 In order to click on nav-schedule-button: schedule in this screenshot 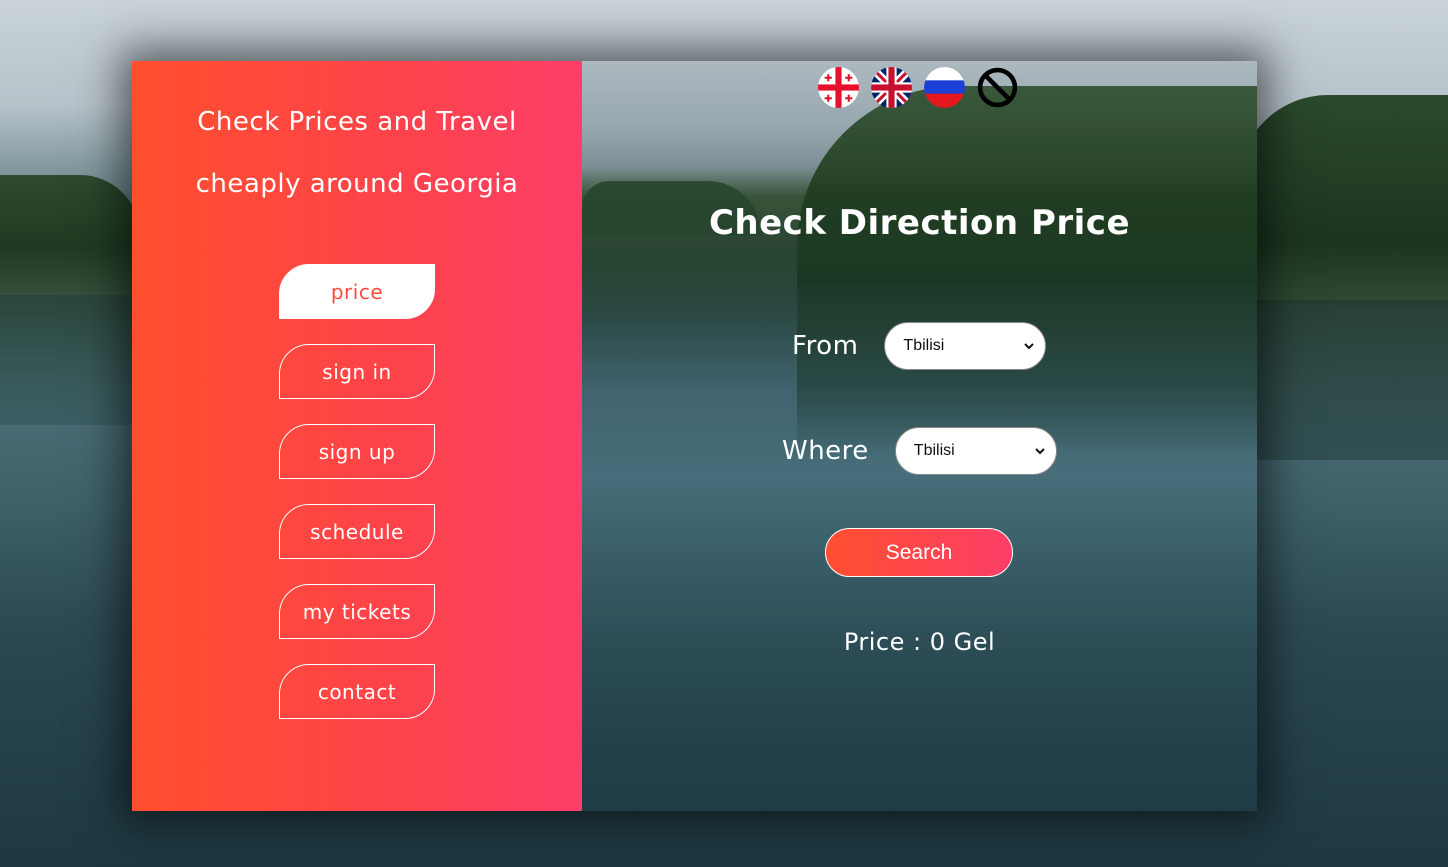, I will do `click(357, 531)`.